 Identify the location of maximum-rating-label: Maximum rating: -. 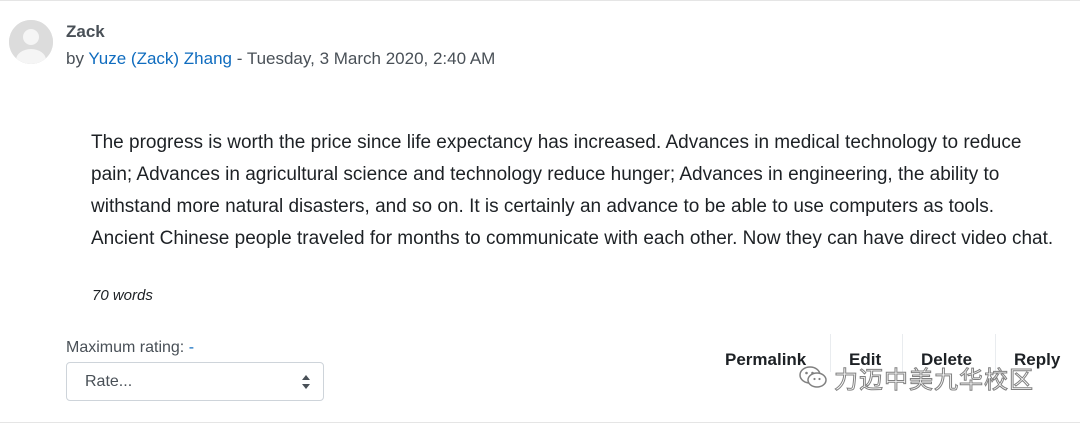
(130, 348).